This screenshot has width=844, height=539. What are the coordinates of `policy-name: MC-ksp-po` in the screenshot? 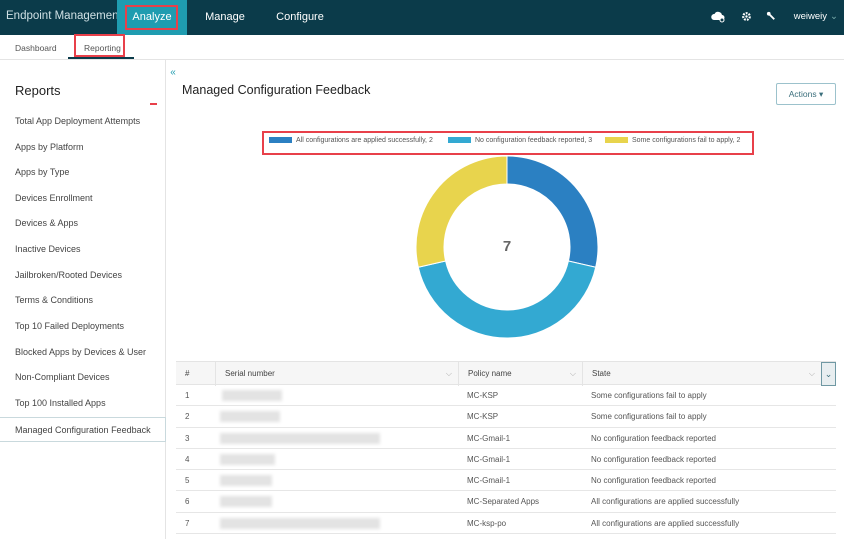 It's located at (487, 523).